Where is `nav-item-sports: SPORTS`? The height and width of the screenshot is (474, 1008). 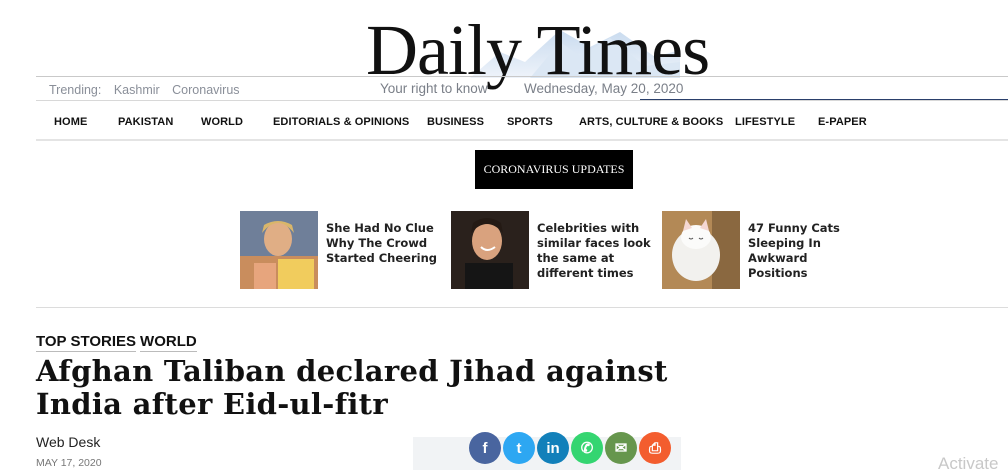
nav-item-sports: SPORTS is located at coordinates (530, 122).